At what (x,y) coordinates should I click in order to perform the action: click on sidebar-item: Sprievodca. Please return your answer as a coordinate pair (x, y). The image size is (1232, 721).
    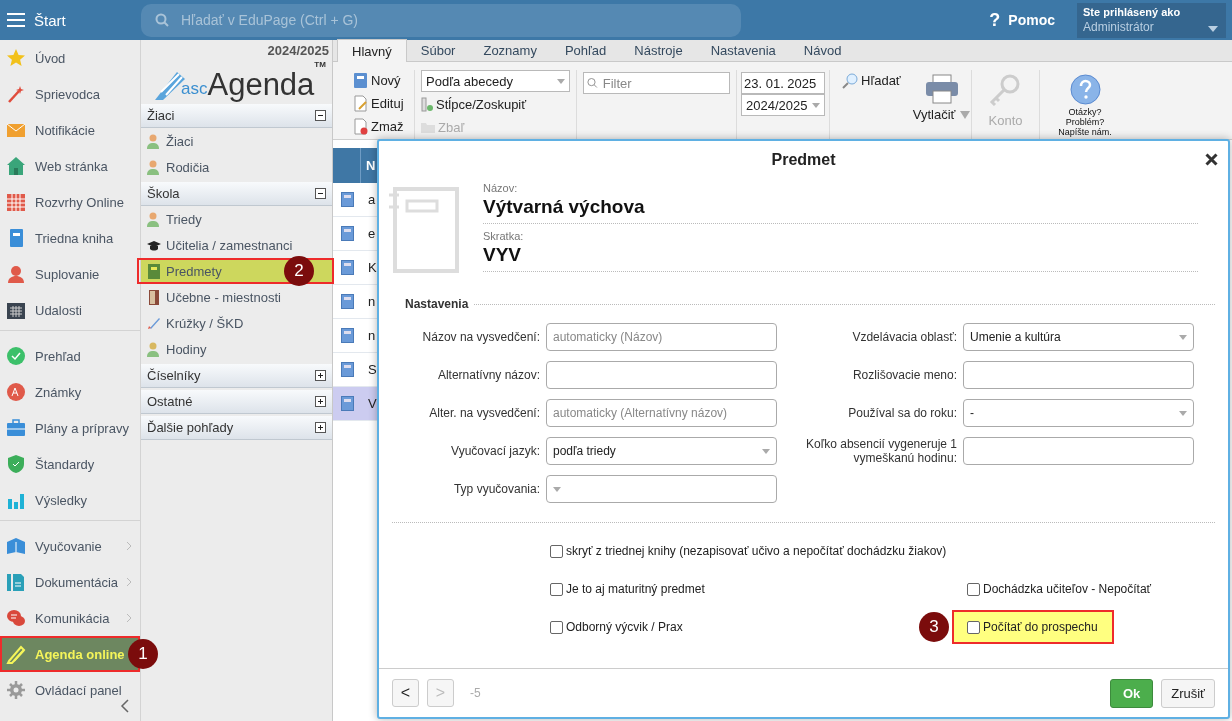
    Looking at the image, I should click on (70, 94).